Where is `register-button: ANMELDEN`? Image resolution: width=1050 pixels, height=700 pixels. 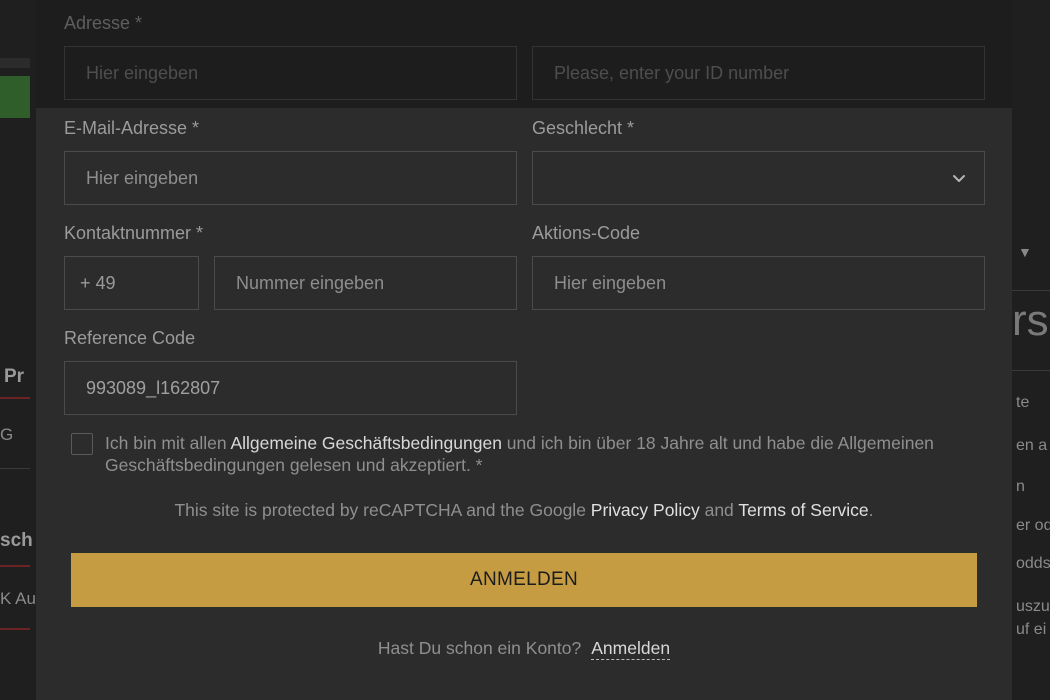
register-button: ANMELDEN is located at coordinates (524, 580).